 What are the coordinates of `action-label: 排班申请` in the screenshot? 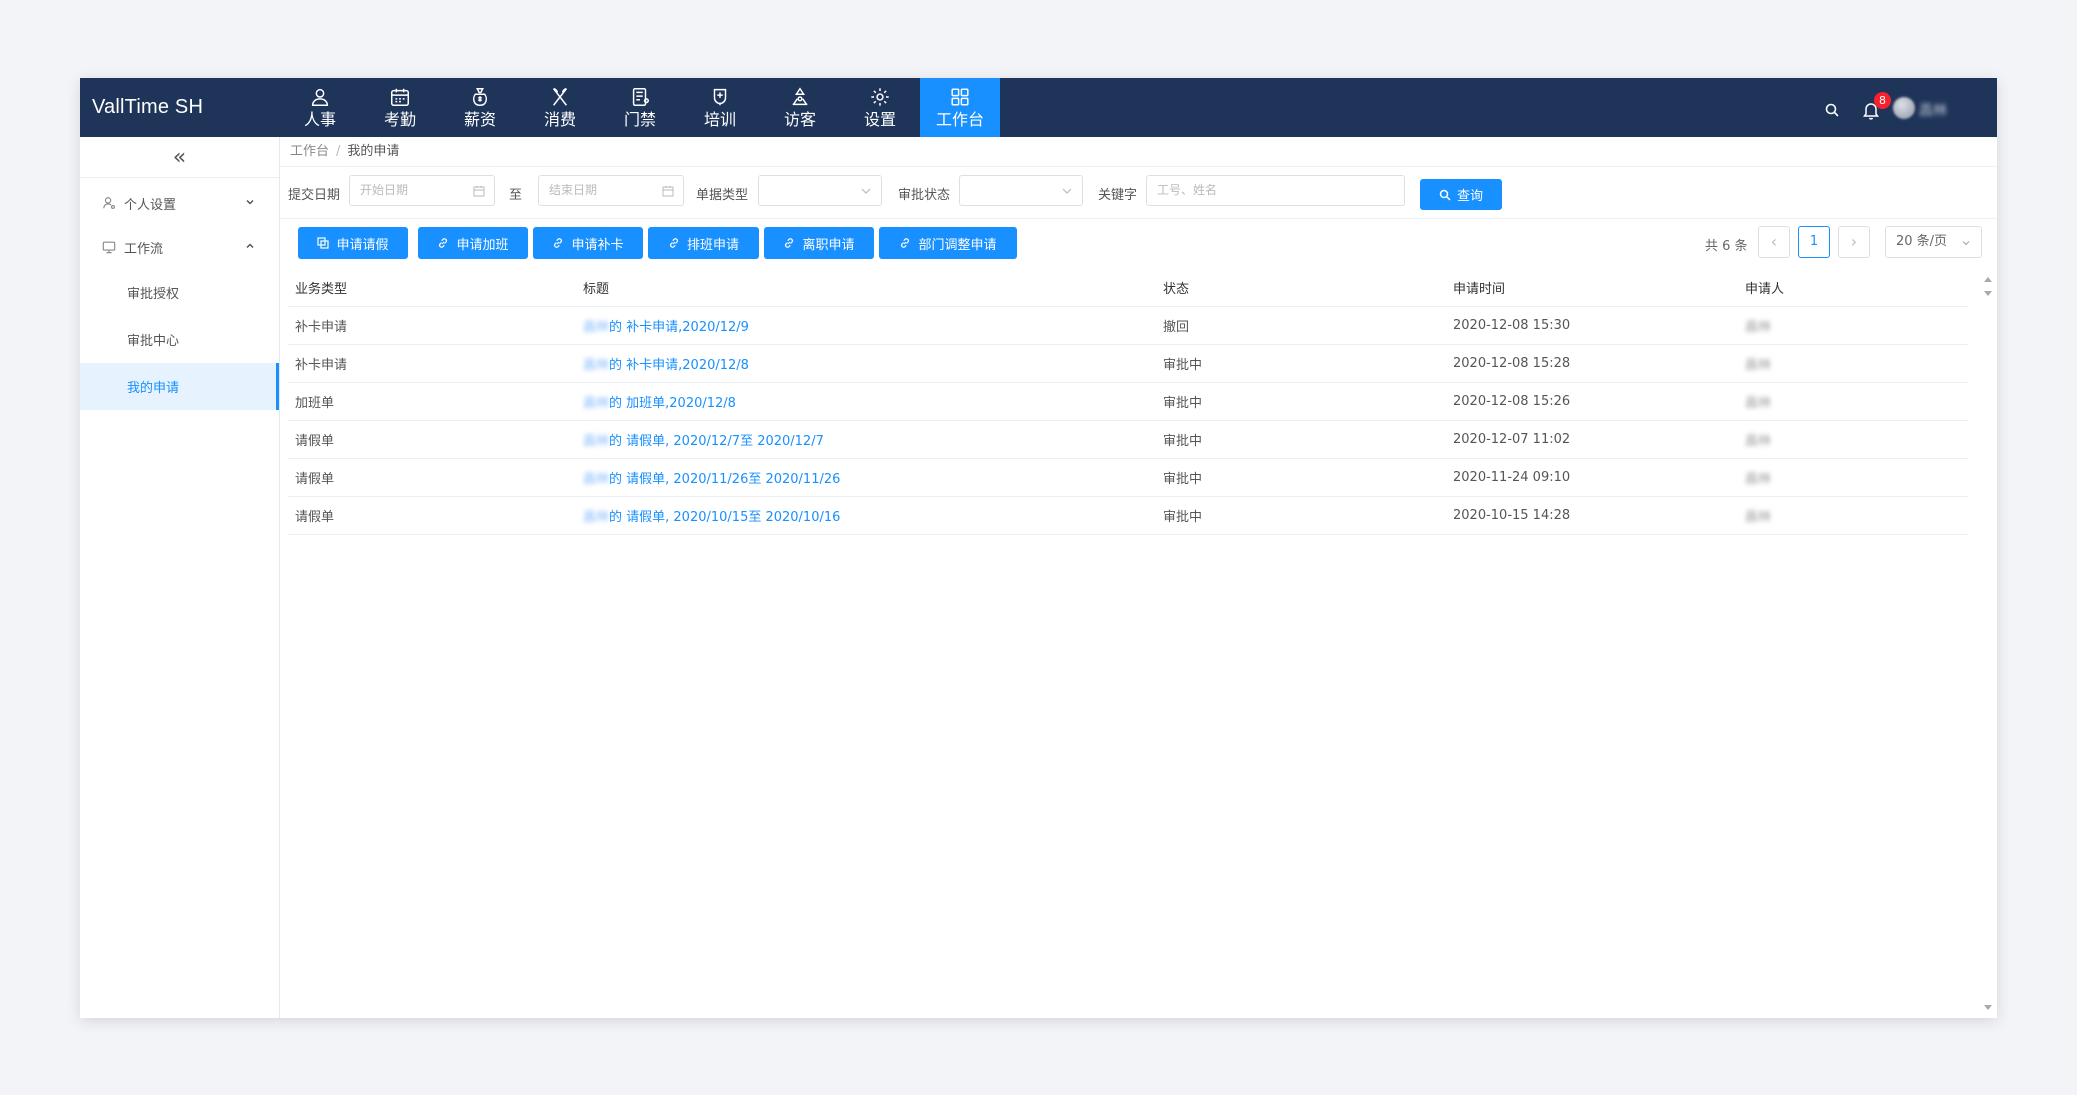 It's located at (712, 245).